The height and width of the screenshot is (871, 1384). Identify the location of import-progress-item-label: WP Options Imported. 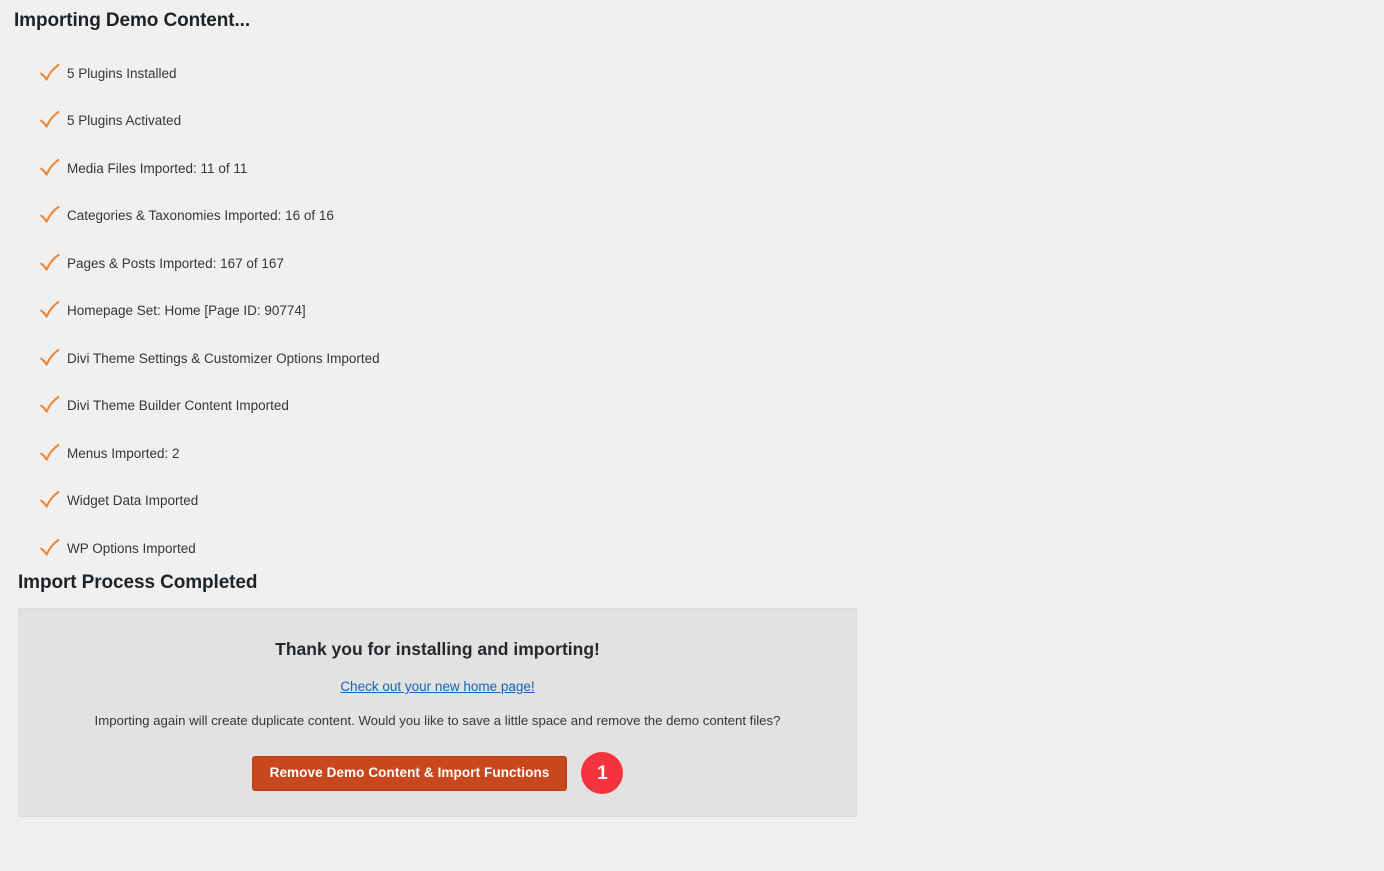
(131, 548).